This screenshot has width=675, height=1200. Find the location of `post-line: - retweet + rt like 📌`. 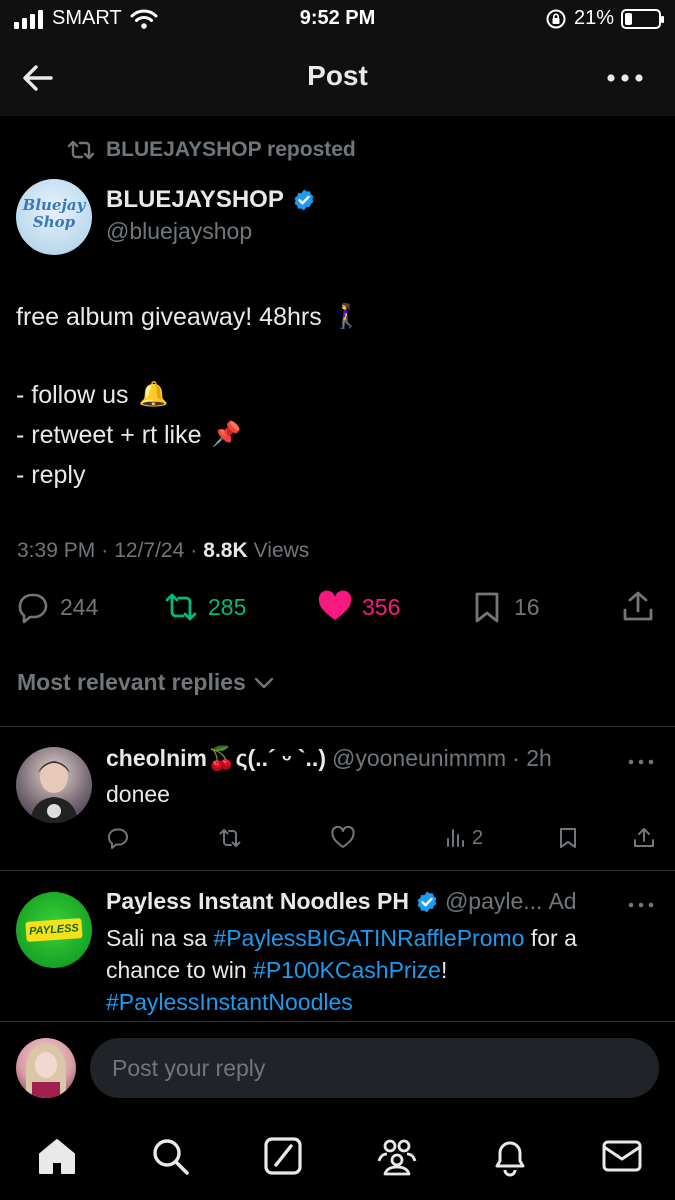

post-line: - retweet + rt like 📌 is located at coordinates (336, 435).